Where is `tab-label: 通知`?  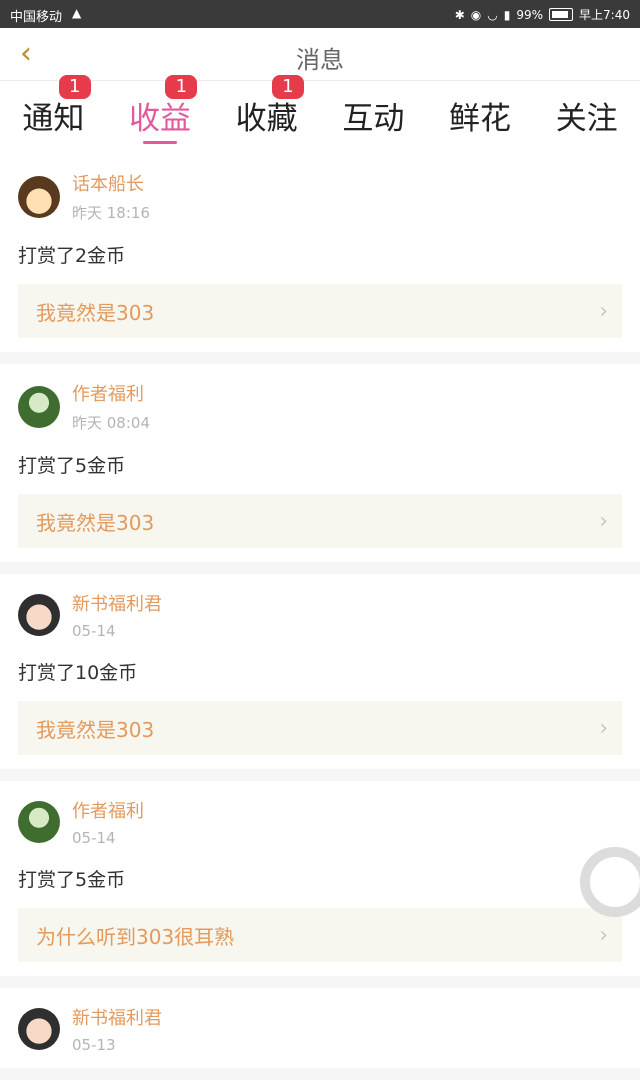 tab-label: 通知 is located at coordinates (53, 119).